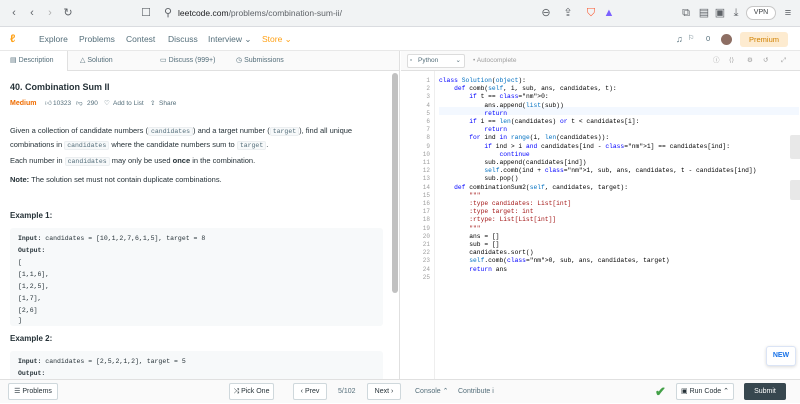 This screenshot has height=404, width=800. I want to click on run-code-button: ▣ Run Code ⌃, so click(705, 391).